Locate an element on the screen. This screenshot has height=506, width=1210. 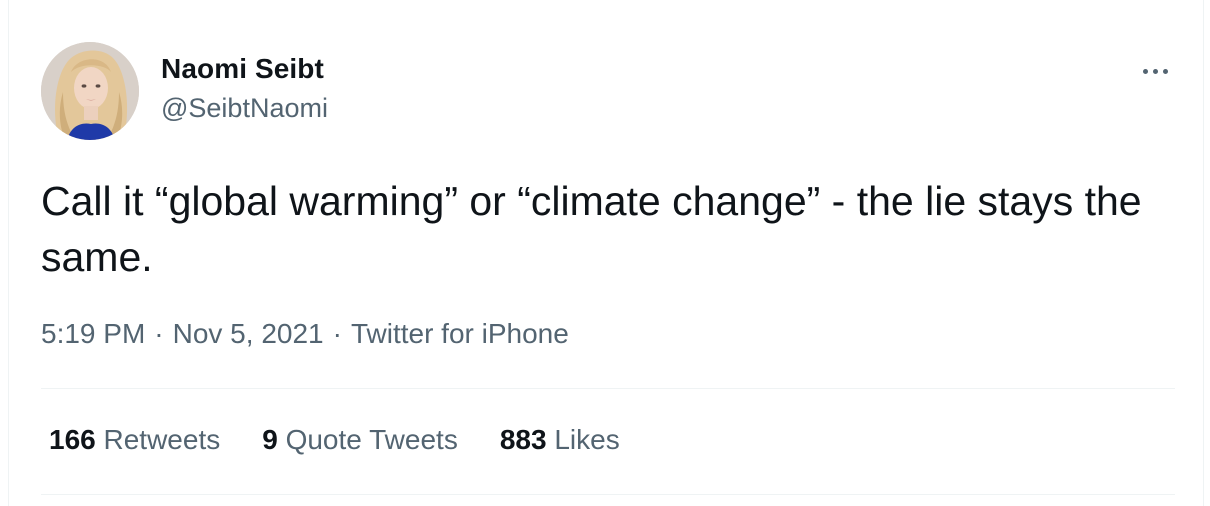
avatar-photo is located at coordinates (90, 91).